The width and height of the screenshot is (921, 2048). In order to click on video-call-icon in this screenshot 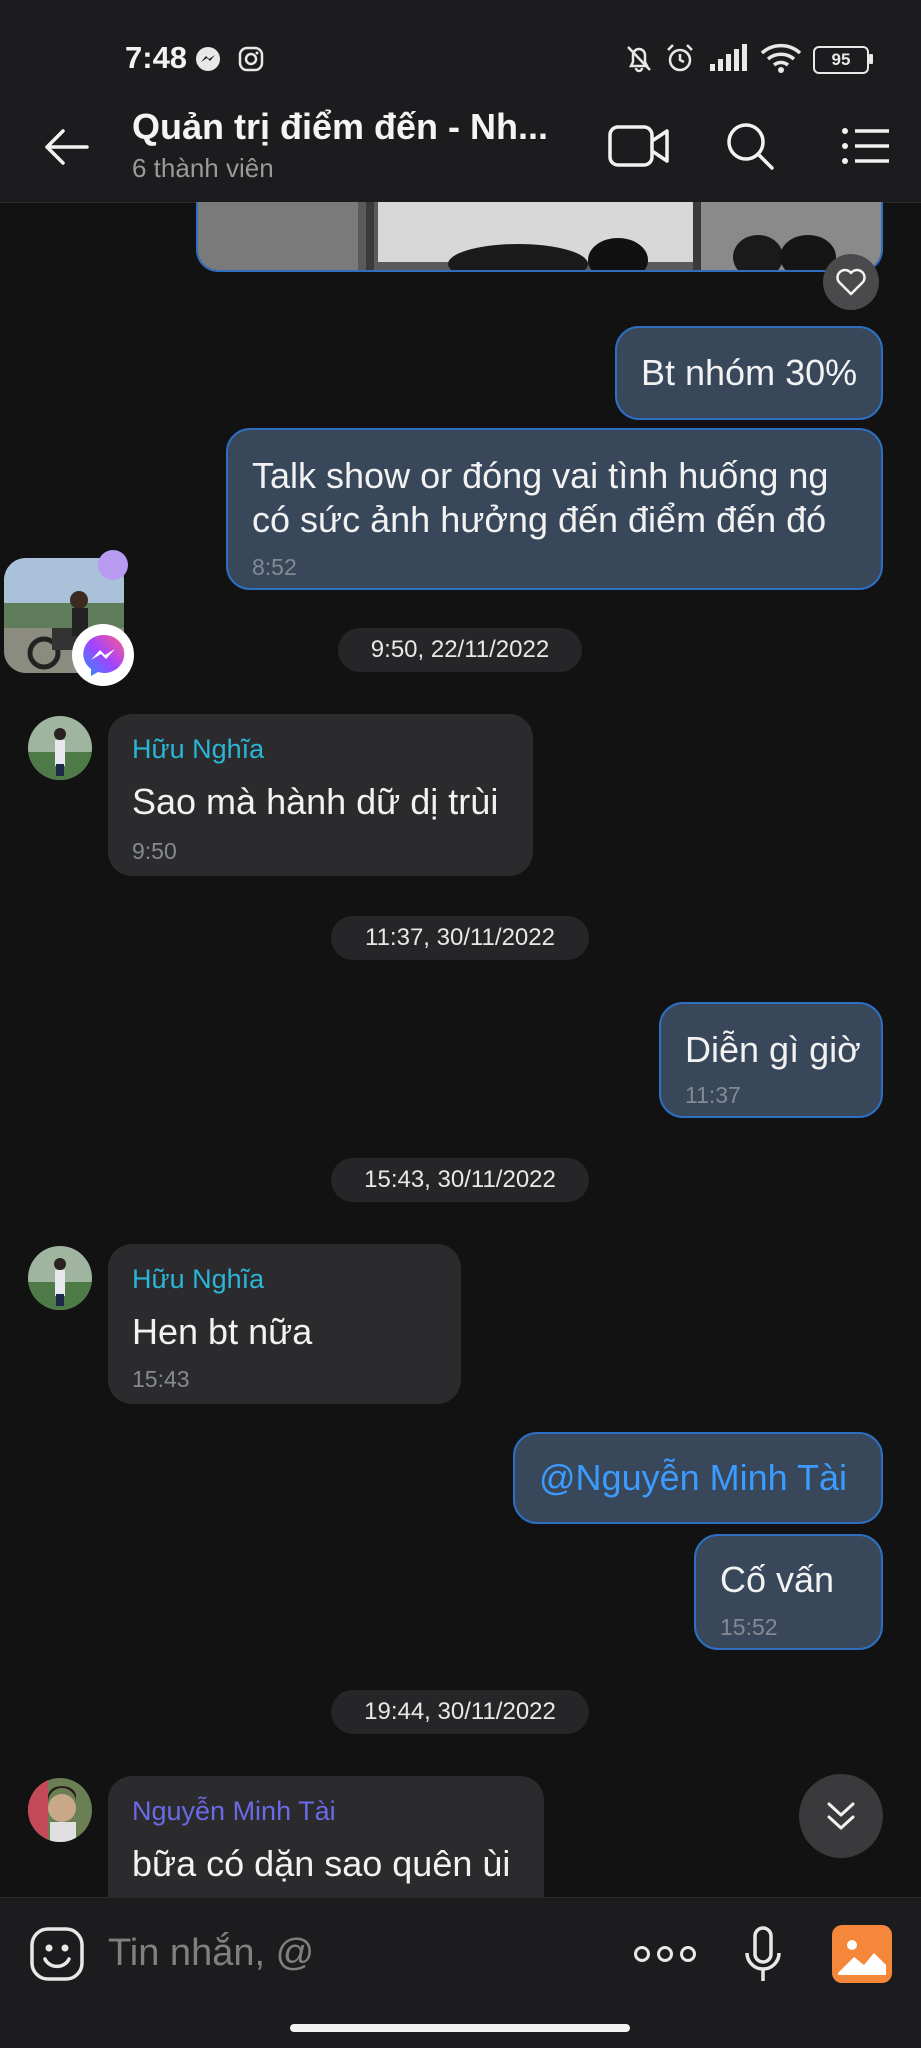, I will do `click(639, 146)`.